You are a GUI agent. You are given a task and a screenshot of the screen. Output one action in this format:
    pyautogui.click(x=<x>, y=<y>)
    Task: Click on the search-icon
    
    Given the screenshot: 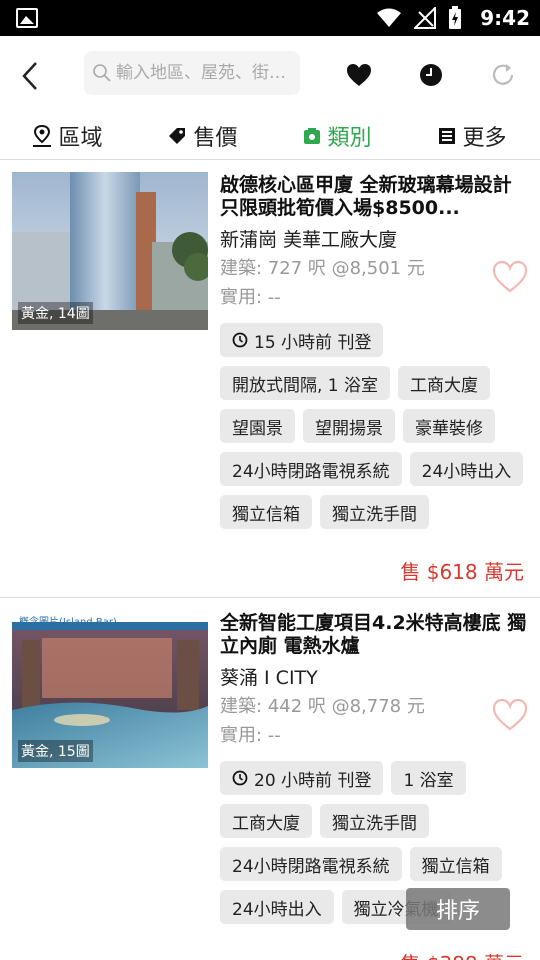 What is the action you would take?
    pyautogui.click(x=102, y=73)
    